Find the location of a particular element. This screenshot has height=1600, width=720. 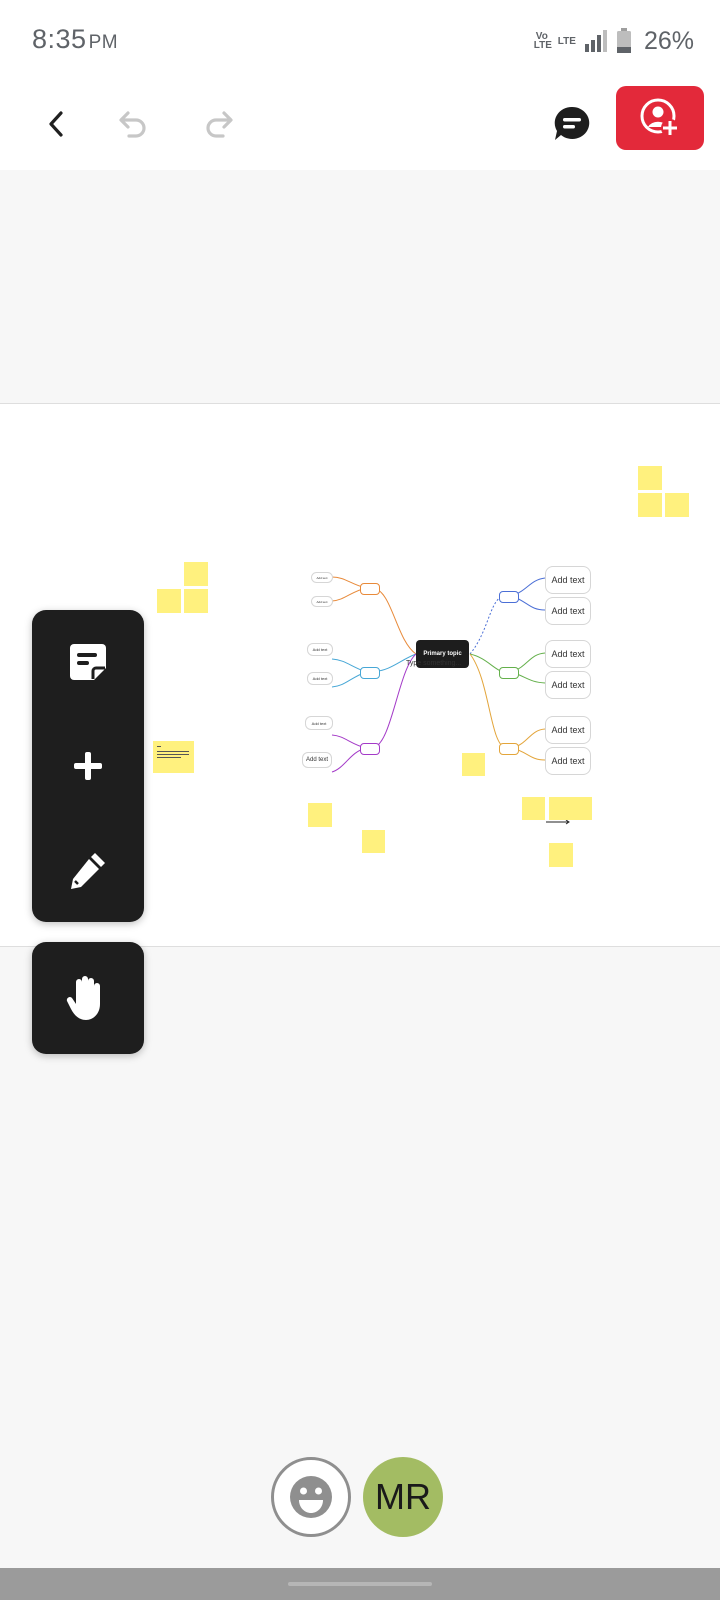

plus-icon is located at coordinates (88, 766).